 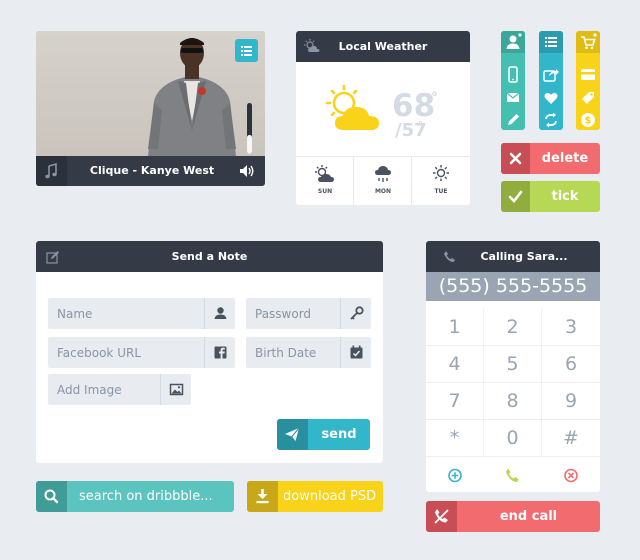 I want to click on key-8: 8, so click(x=513, y=401).